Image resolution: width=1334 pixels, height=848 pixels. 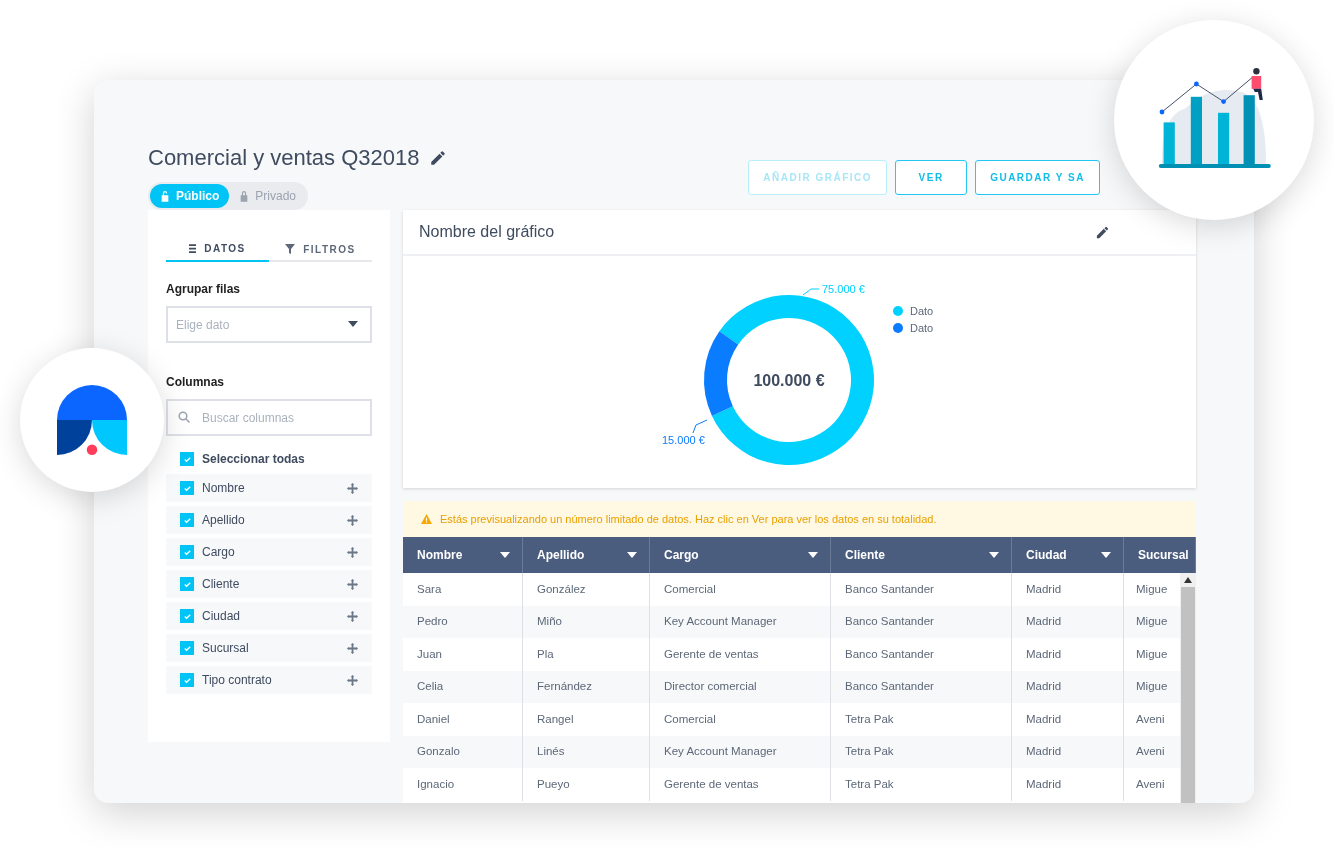 I want to click on table-cell: Daniel, so click(x=463, y=719).